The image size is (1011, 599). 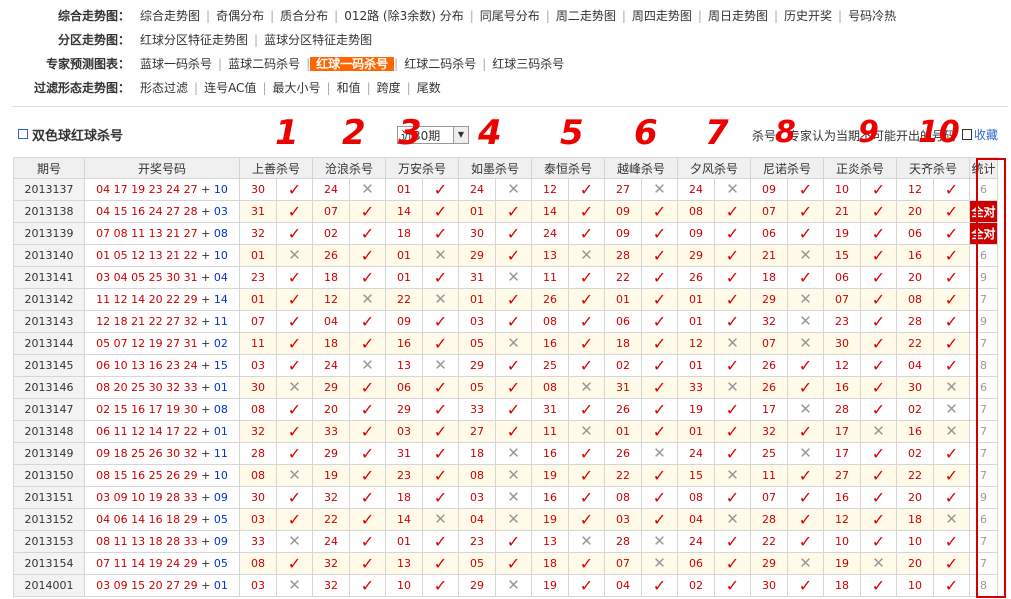 What do you see at coordinates (147, 541) in the screenshot?
I see `red-balls: 08 11 13 18 28 33` at bounding box center [147, 541].